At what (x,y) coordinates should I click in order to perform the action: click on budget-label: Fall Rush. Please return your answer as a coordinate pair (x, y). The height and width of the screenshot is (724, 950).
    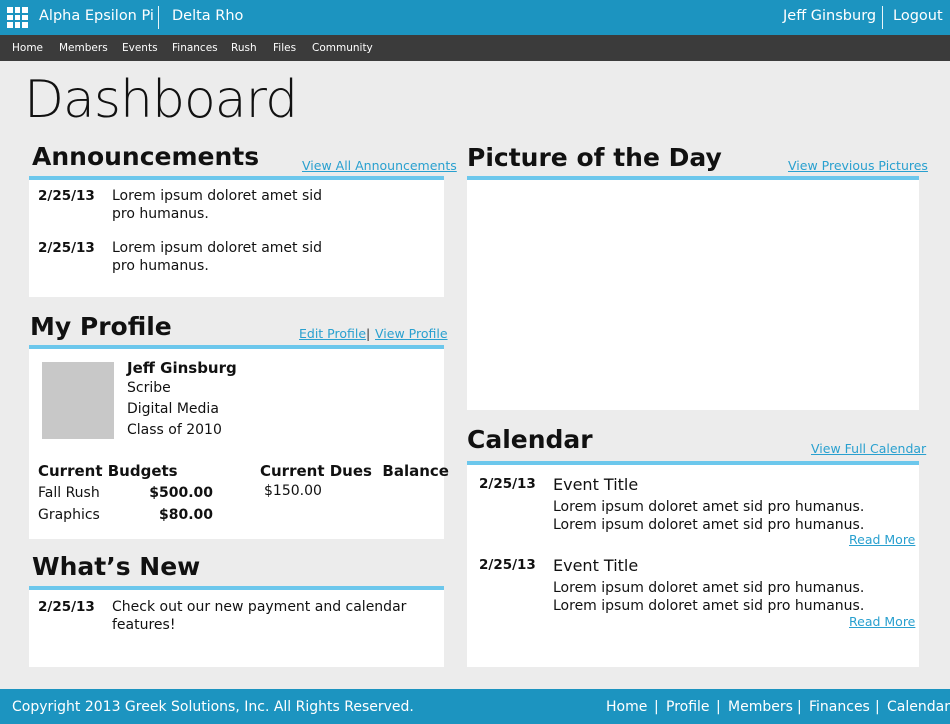
    Looking at the image, I should click on (69, 493).